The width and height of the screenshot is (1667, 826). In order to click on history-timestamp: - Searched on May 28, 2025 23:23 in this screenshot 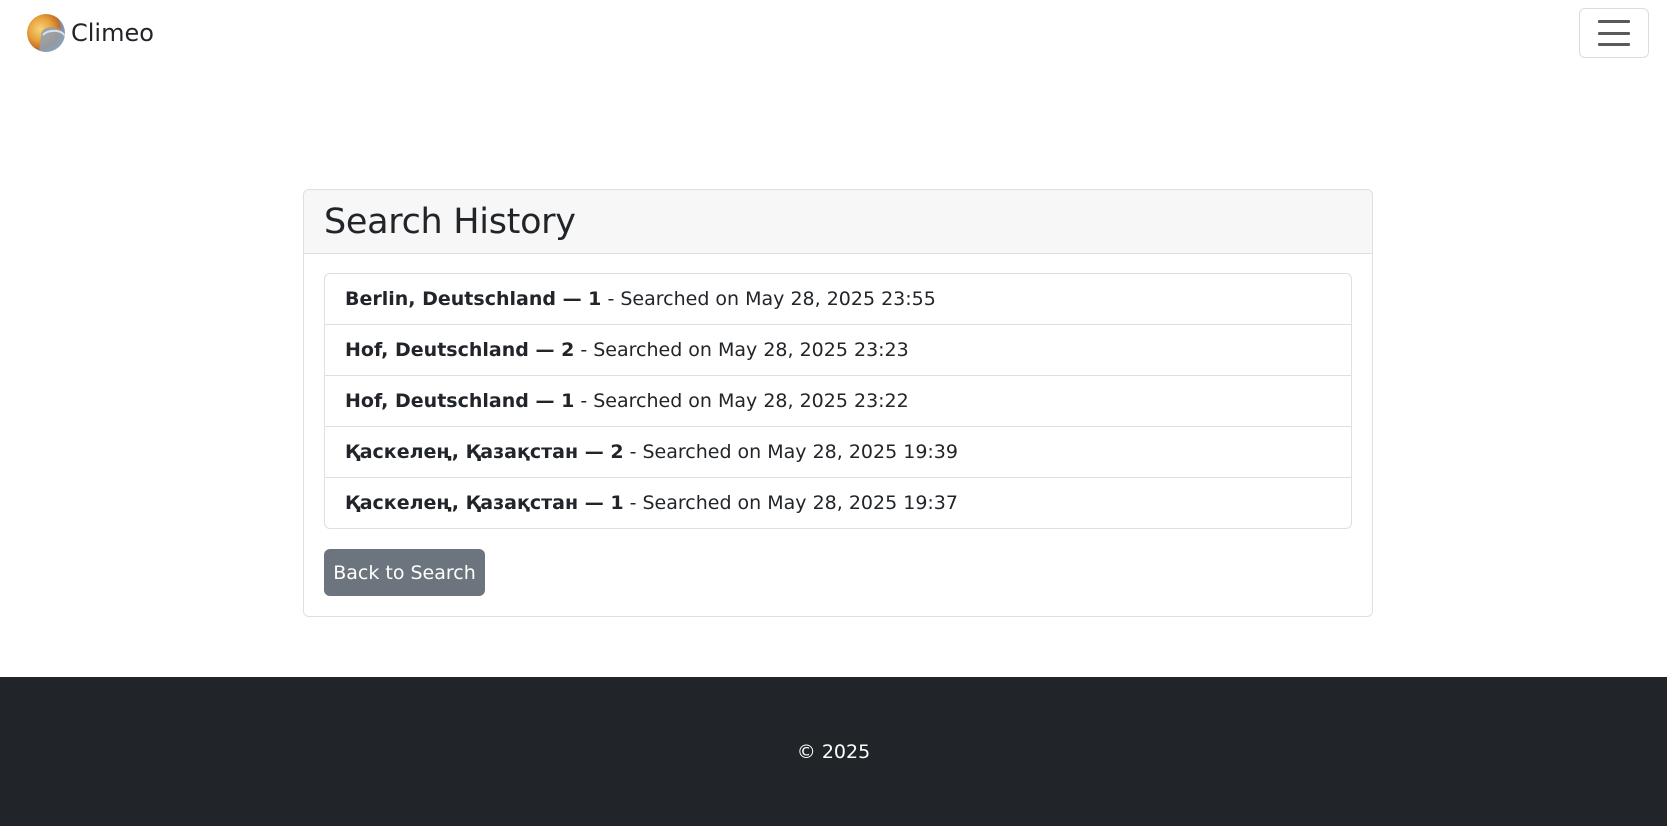, I will do `click(744, 350)`.